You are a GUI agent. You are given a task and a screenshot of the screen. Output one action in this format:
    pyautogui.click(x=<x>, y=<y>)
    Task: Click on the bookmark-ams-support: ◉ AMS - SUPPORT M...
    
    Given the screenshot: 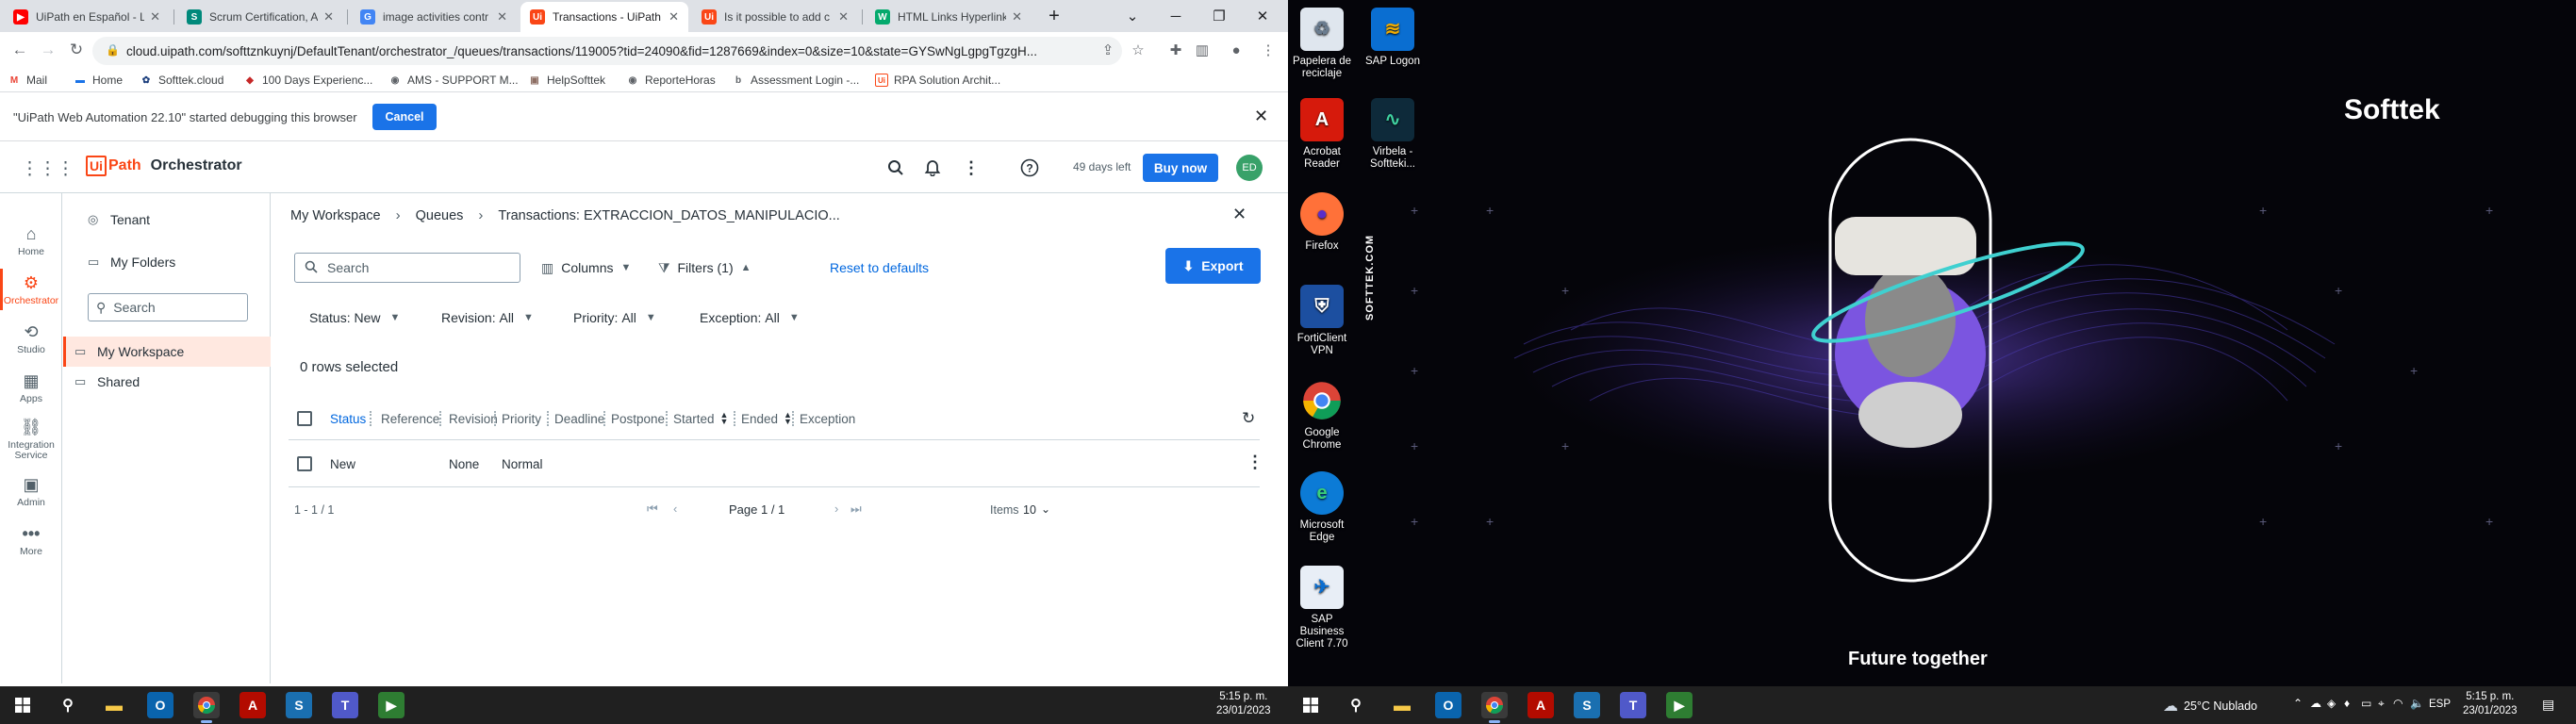 What is the action you would take?
    pyautogui.click(x=453, y=80)
    